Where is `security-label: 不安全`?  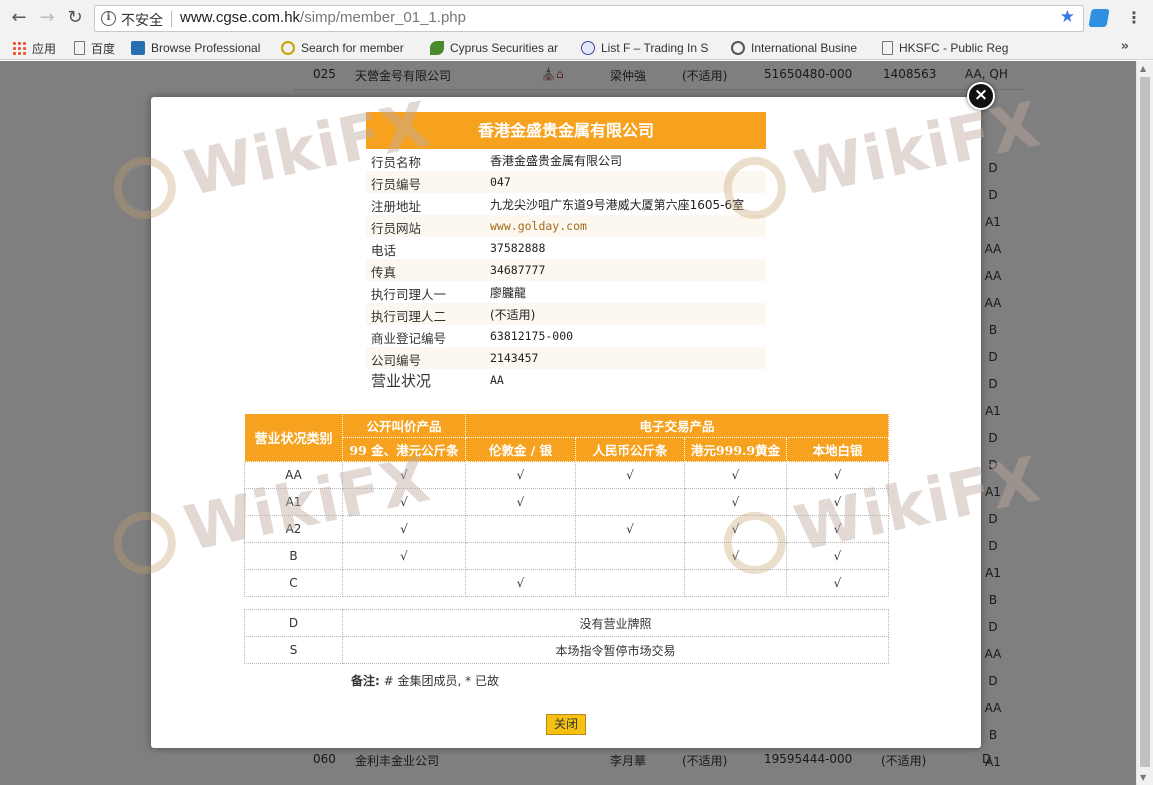
security-label: 不安全 is located at coordinates (142, 20).